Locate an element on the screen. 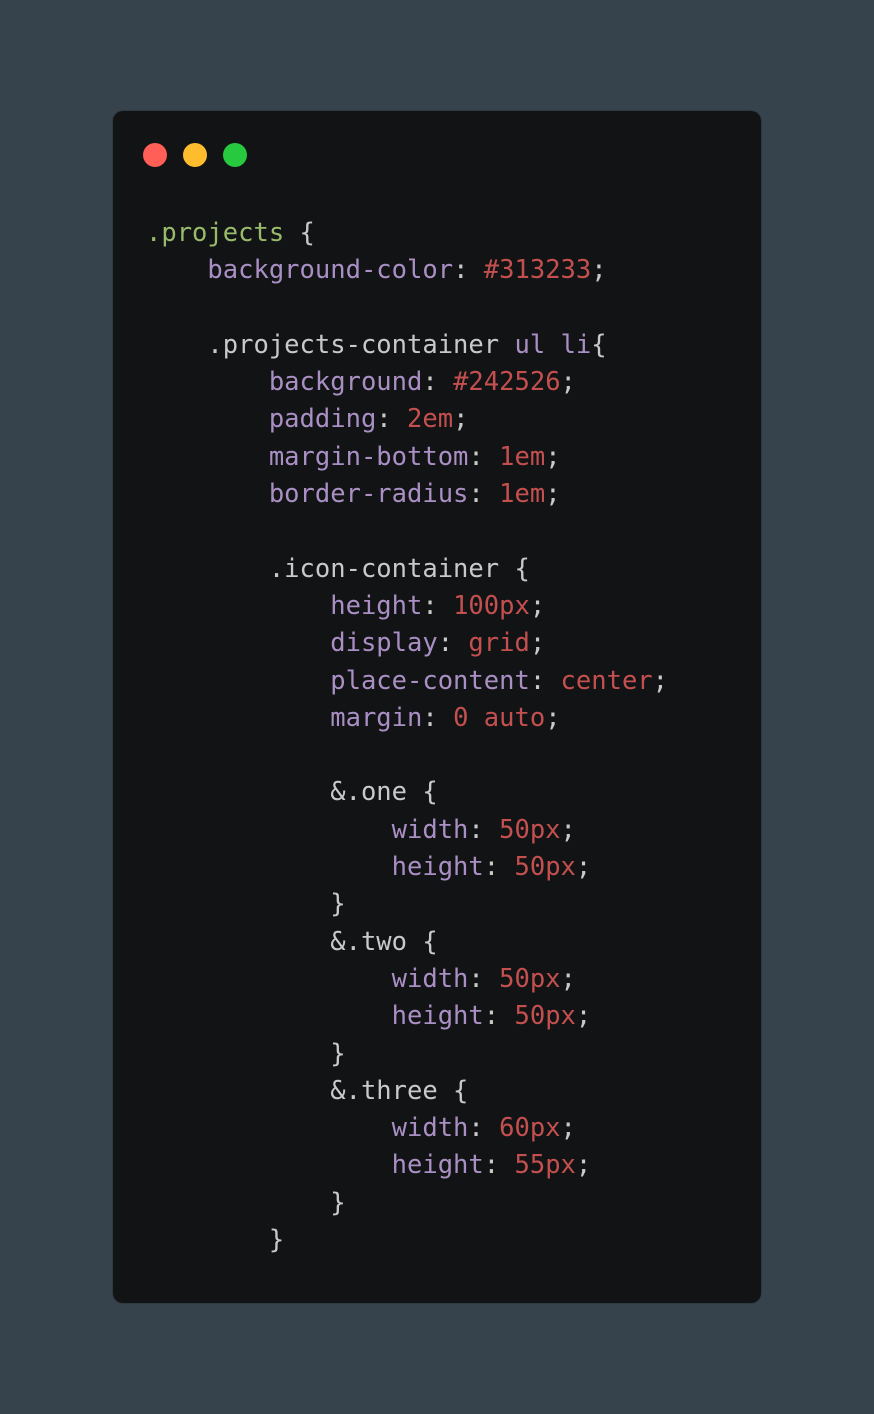  code-line: height: 50px; is located at coordinates (407, 867).